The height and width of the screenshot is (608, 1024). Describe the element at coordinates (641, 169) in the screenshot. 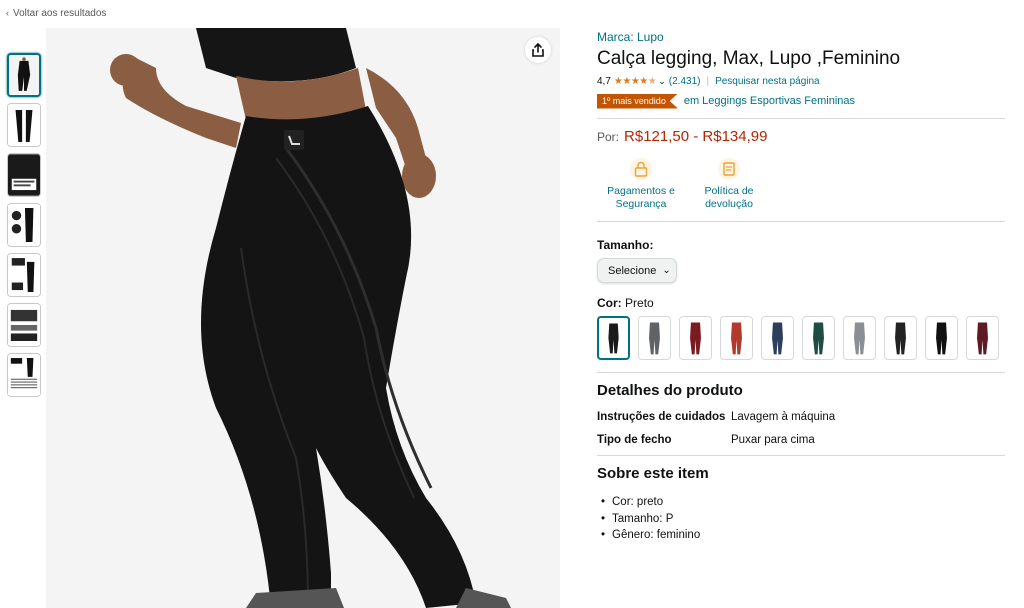

I see `lock-icon` at that location.